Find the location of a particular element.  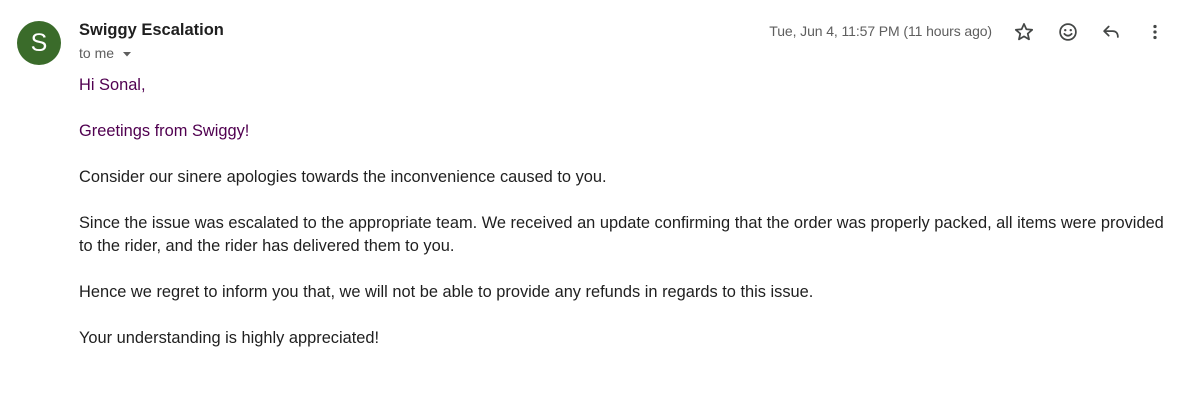

chevron-down-icon is located at coordinates (127, 53).